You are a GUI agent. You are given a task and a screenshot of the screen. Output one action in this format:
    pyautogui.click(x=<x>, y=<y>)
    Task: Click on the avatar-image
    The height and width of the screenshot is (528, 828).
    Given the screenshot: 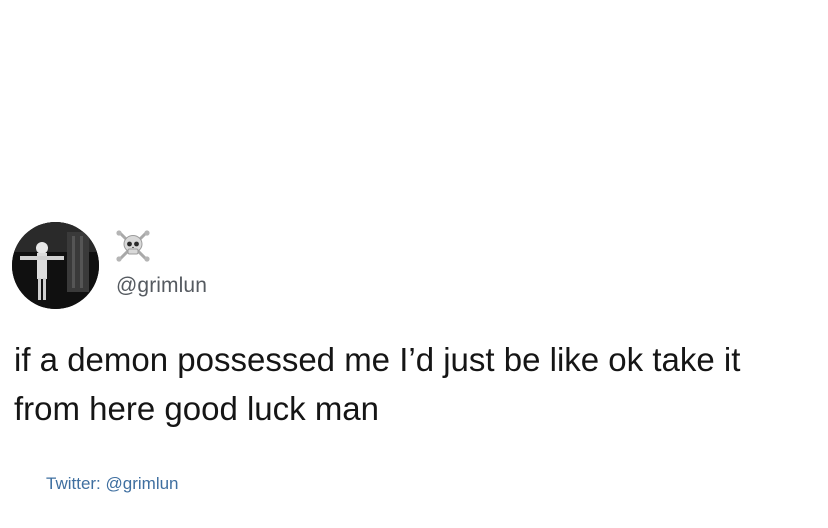 What is the action you would take?
    pyautogui.click(x=55, y=265)
    